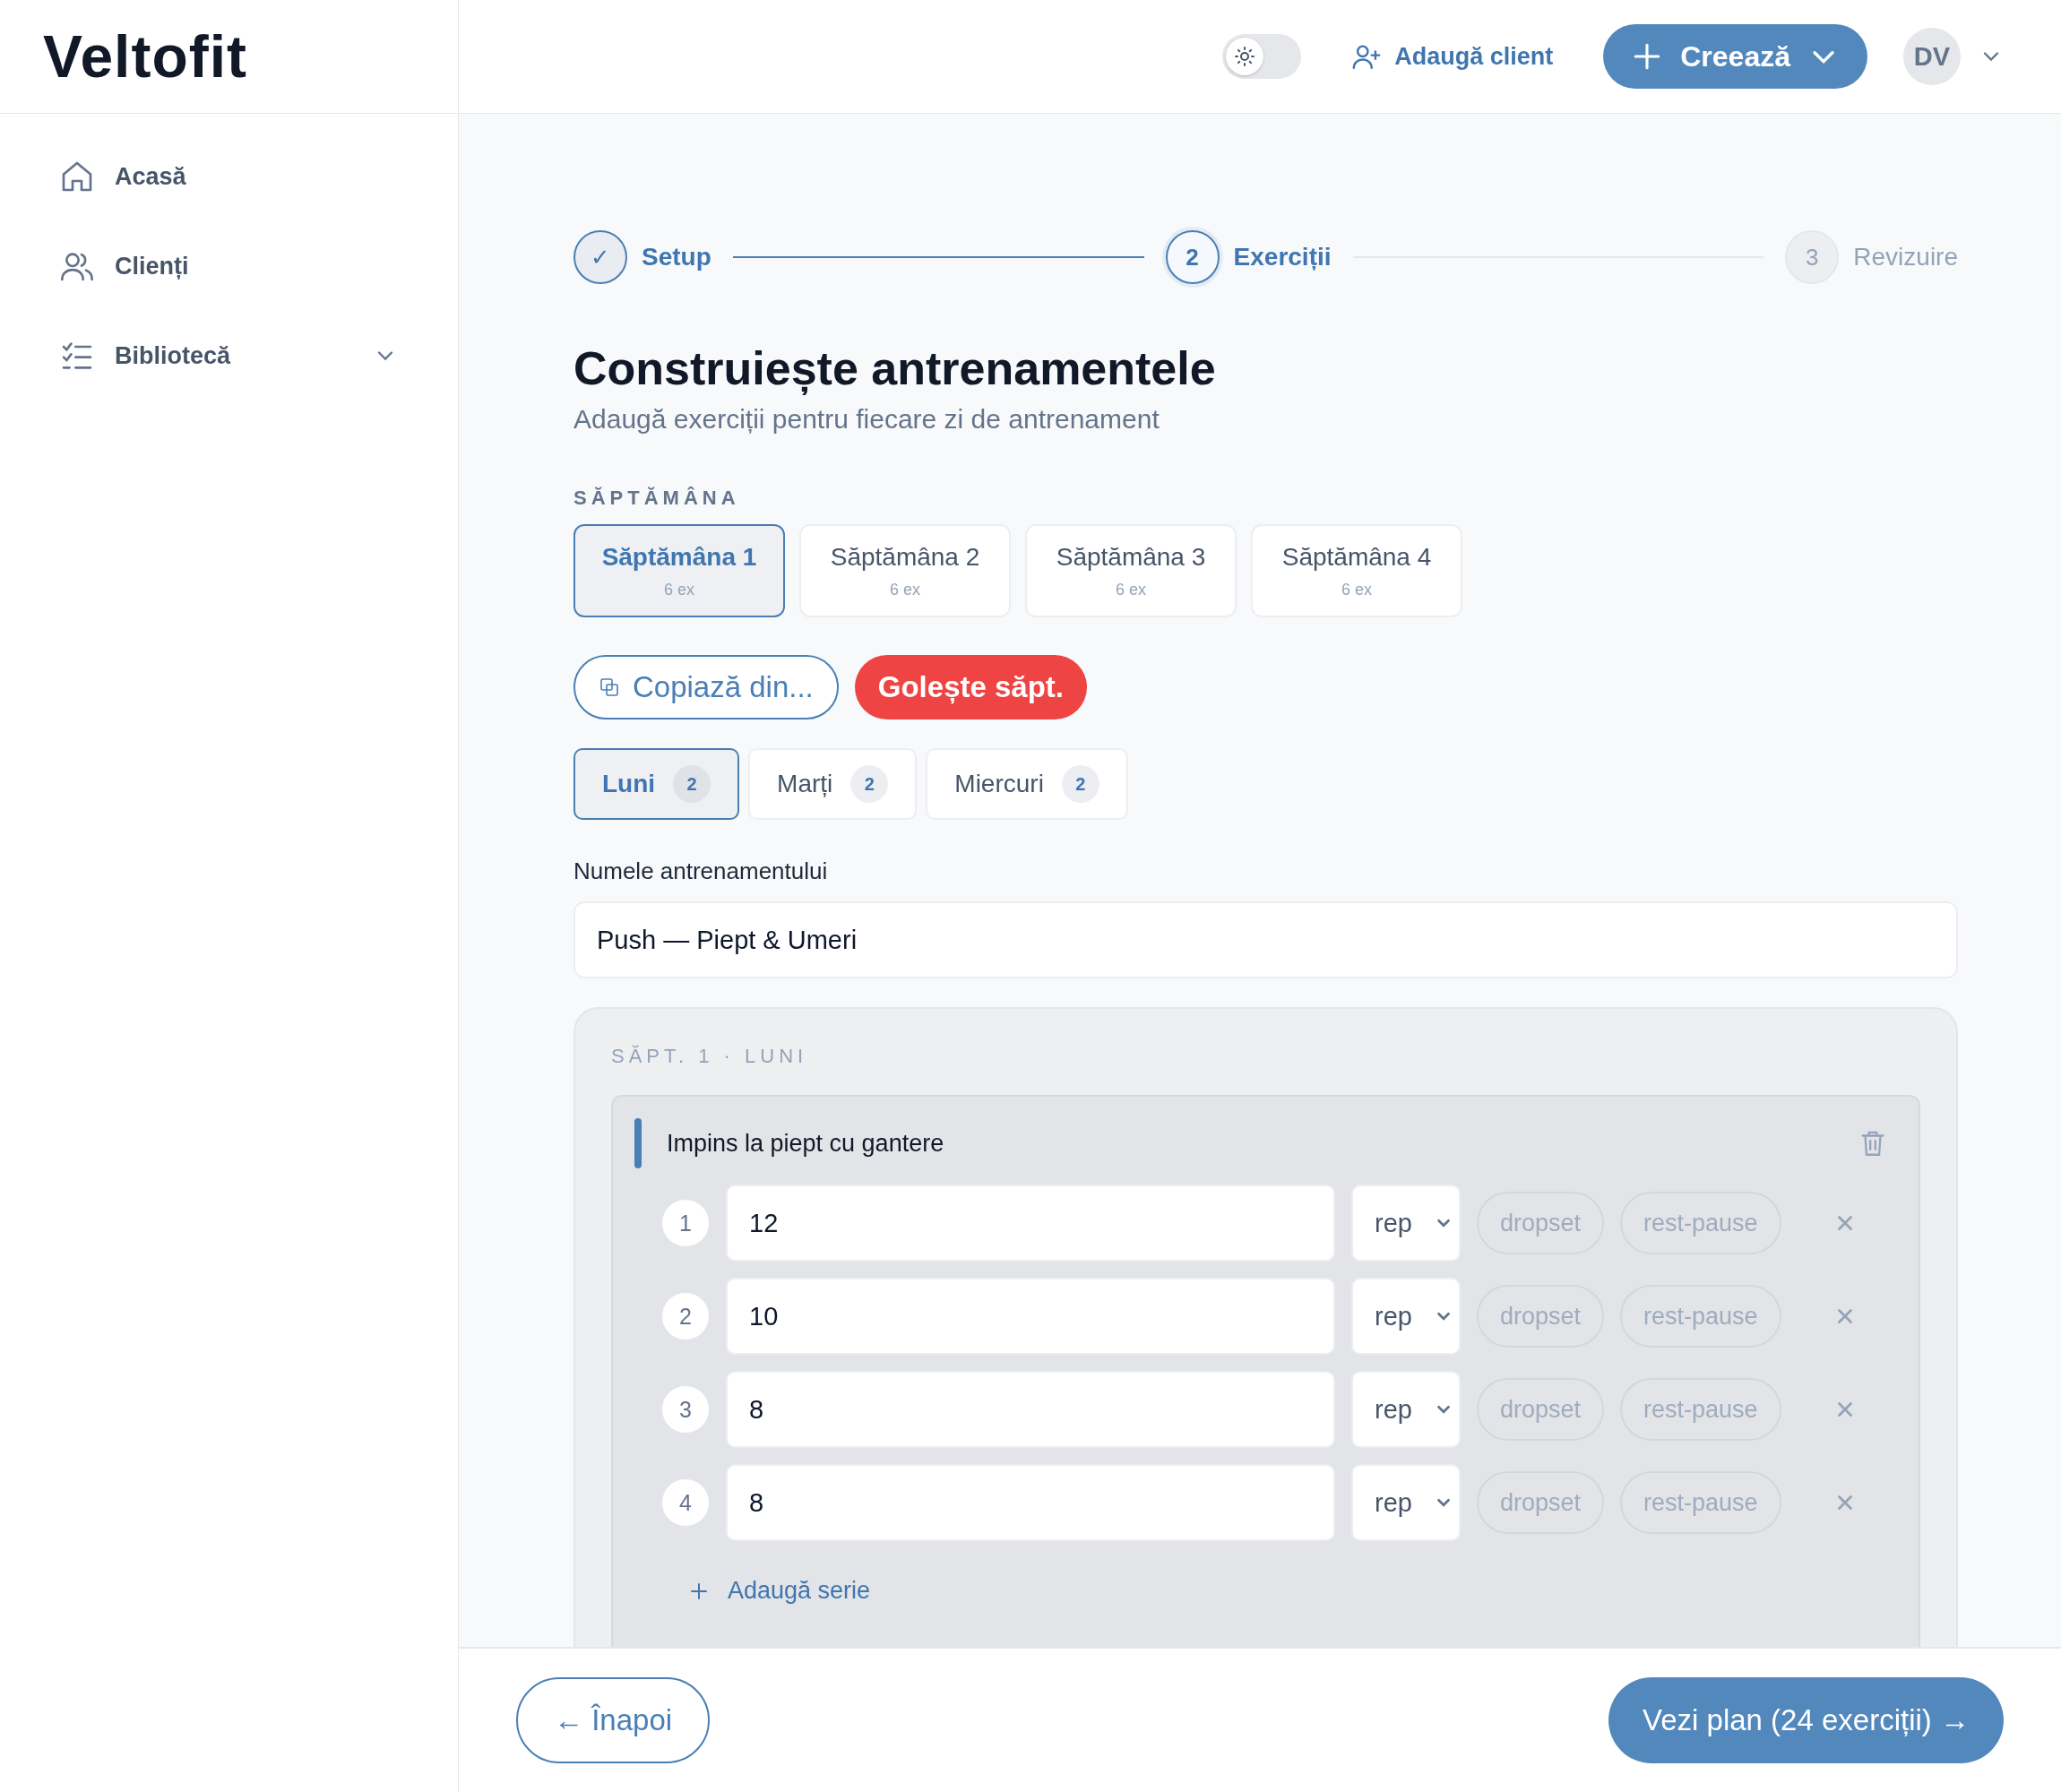 This screenshot has width=2061, height=1792. I want to click on day-tab: Marți 2, so click(833, 784).